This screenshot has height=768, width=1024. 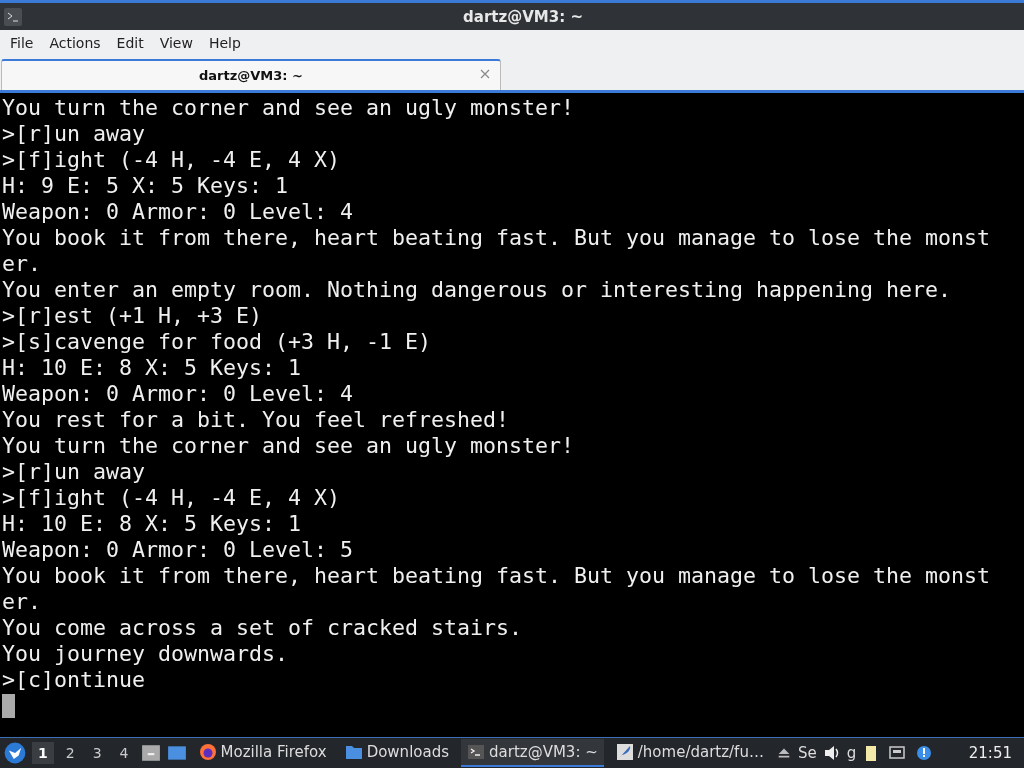 I want to click on tray-text: Se, so click(x=807, y=753).